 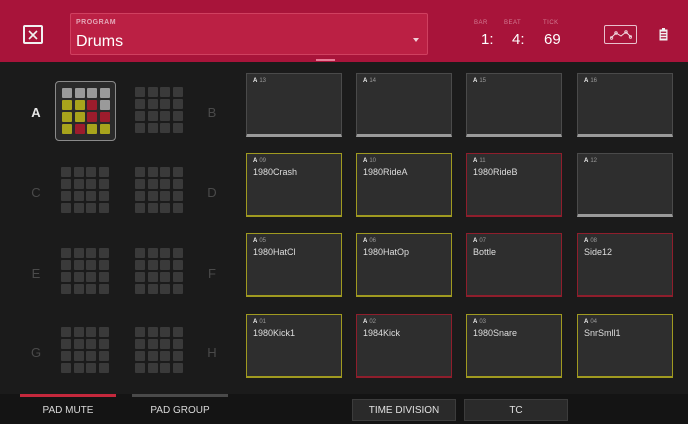 I want to click on pad-group-button: PAD GROUP, so click(x=180, y=410).